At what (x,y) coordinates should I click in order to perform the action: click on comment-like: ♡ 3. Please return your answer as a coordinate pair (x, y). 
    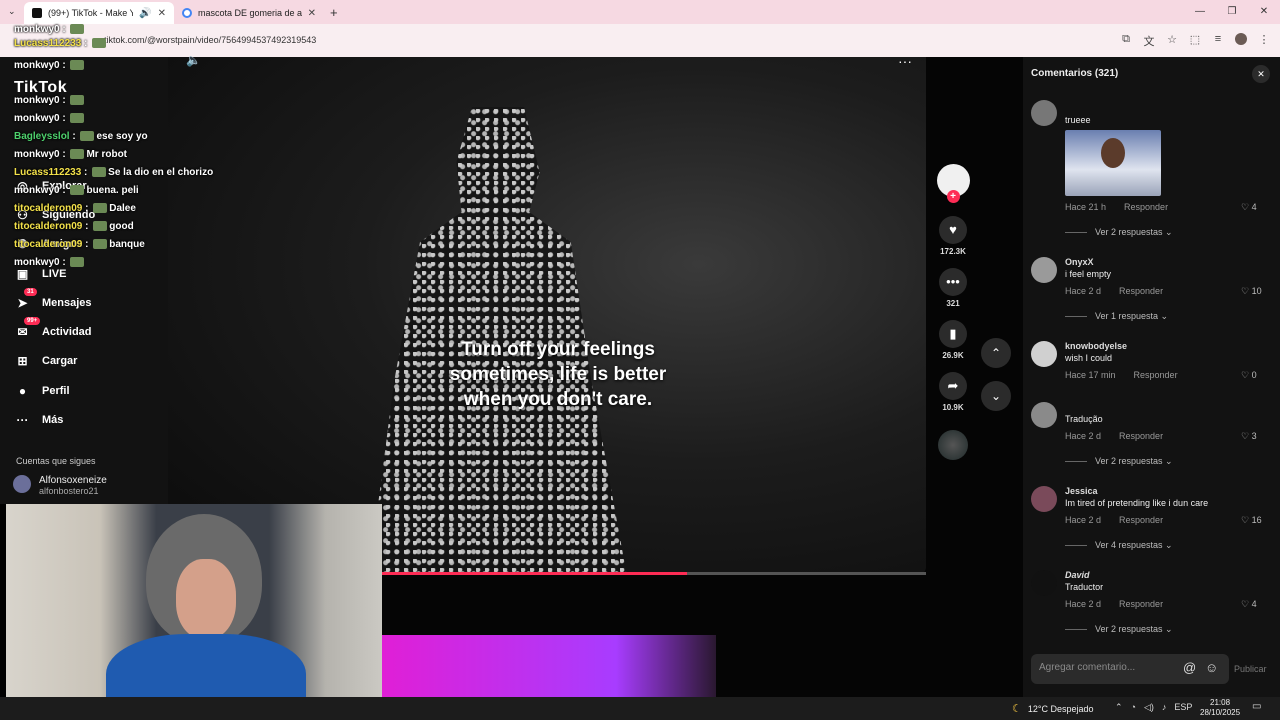
    Looking at the image, I should click on (1249, 436).